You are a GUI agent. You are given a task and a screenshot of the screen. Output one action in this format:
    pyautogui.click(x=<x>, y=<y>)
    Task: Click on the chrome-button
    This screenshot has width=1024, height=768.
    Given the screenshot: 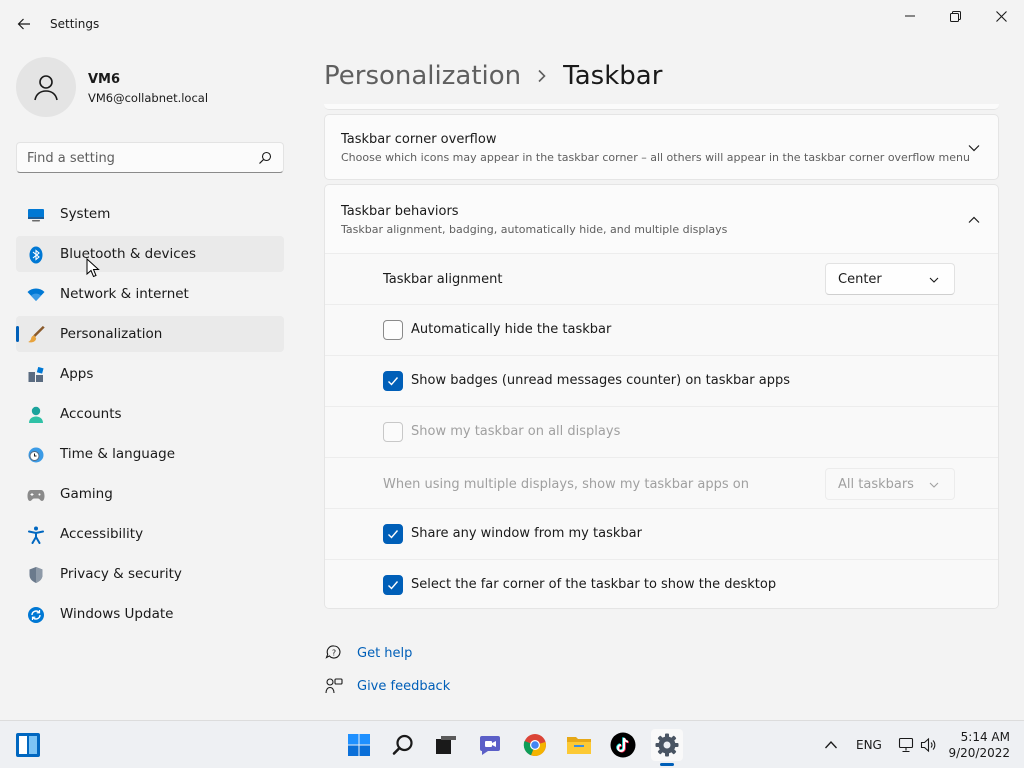 What is the action you would take?
    pyautogui.click(x=535, y=745)
    